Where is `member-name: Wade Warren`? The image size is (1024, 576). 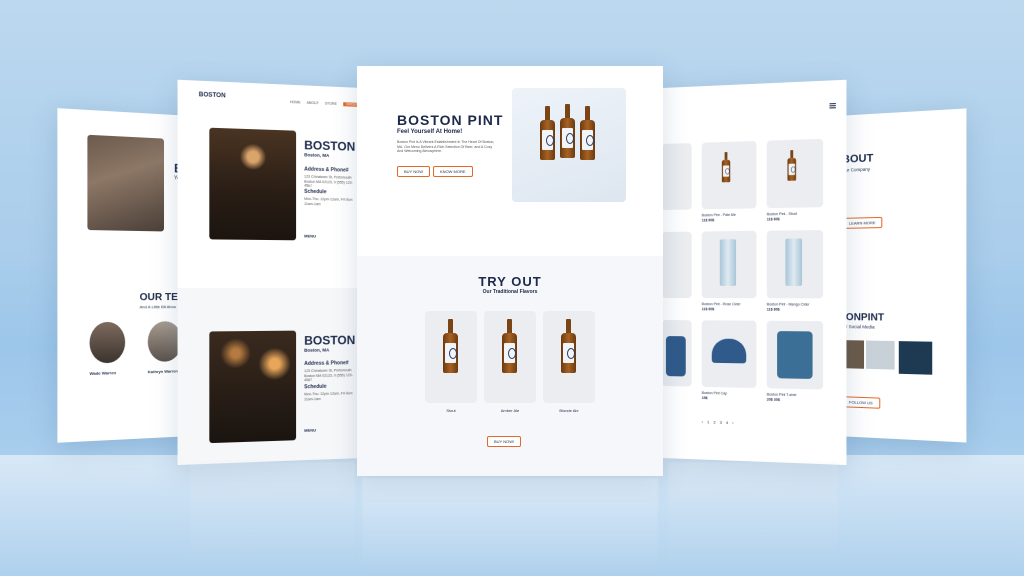 member-name: Wade Warren is located at coordinates (103, 373).